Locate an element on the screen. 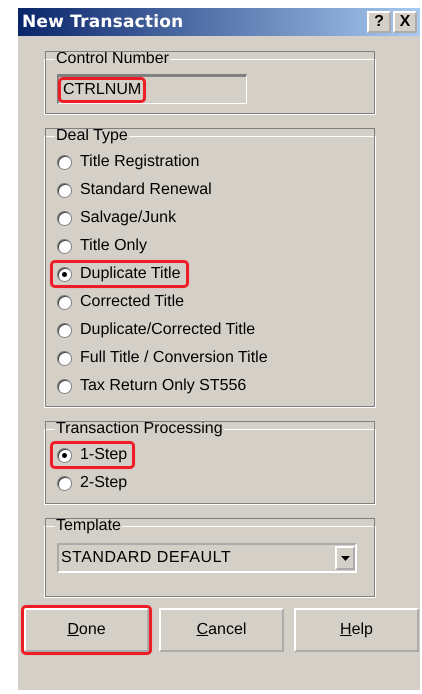  template-dropdown: STANDARD DEFAULT is located at coordinates (207, 558).